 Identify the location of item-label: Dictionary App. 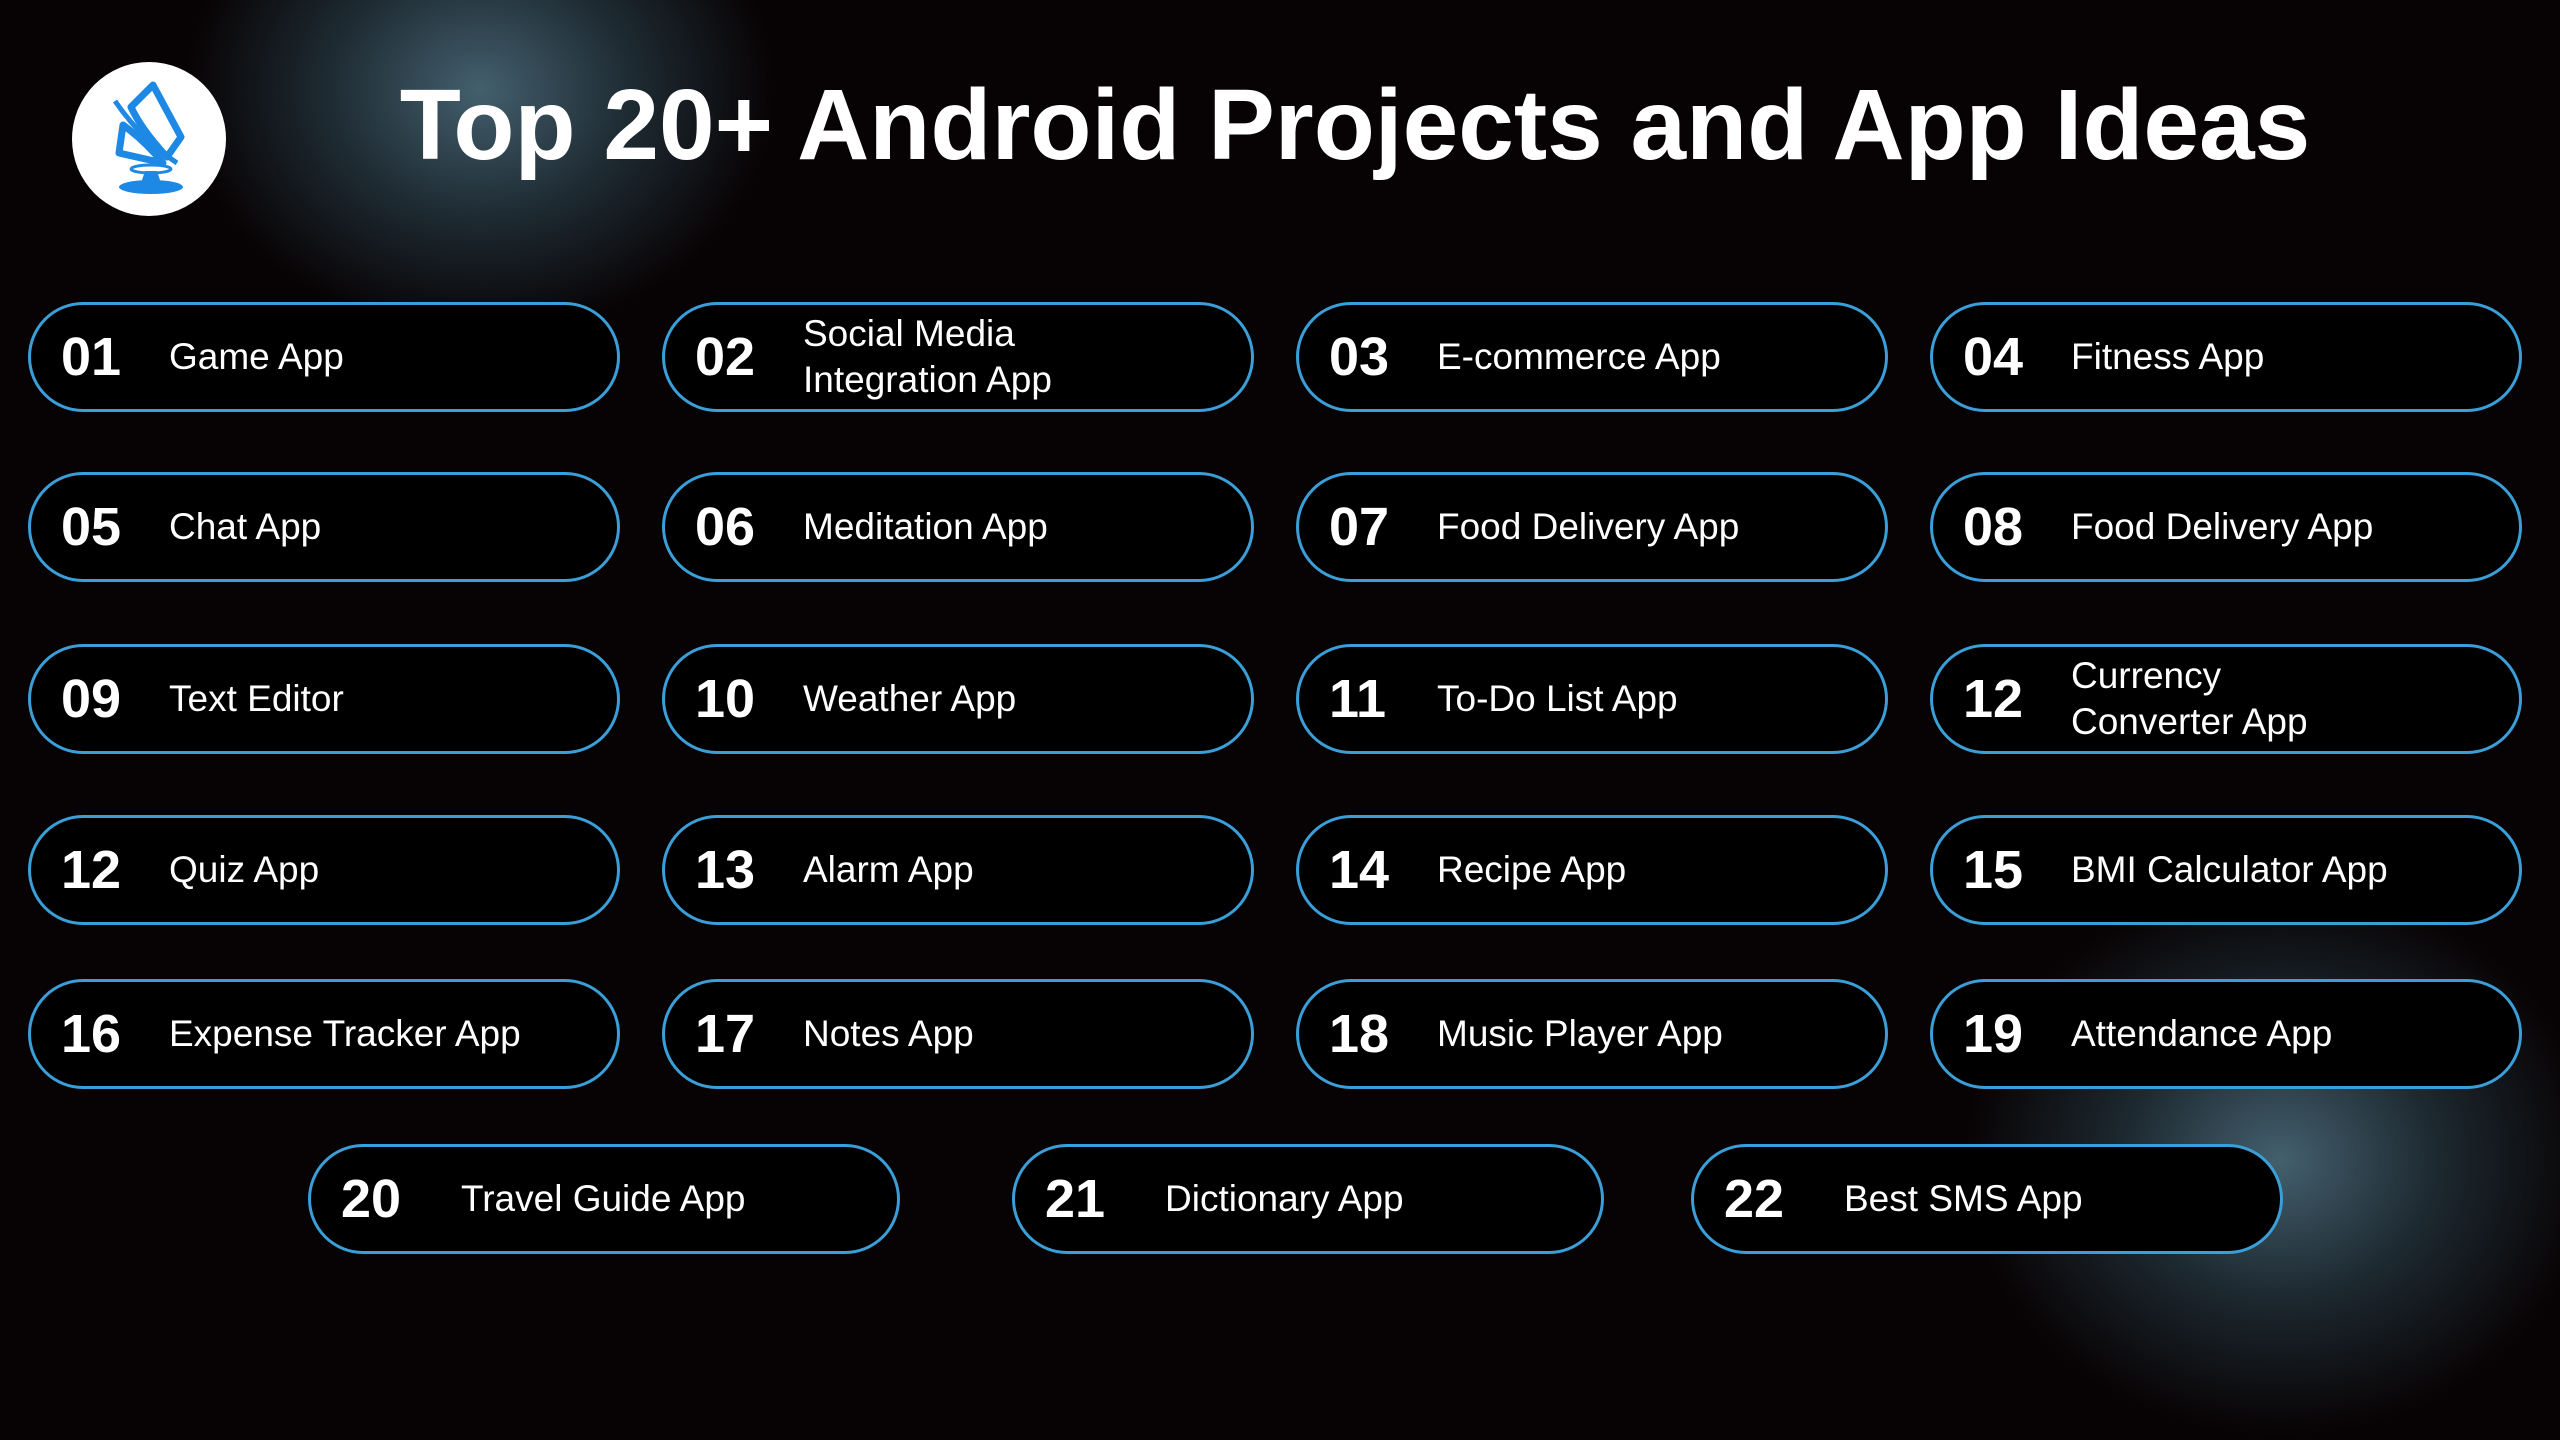
(1284, 1198).